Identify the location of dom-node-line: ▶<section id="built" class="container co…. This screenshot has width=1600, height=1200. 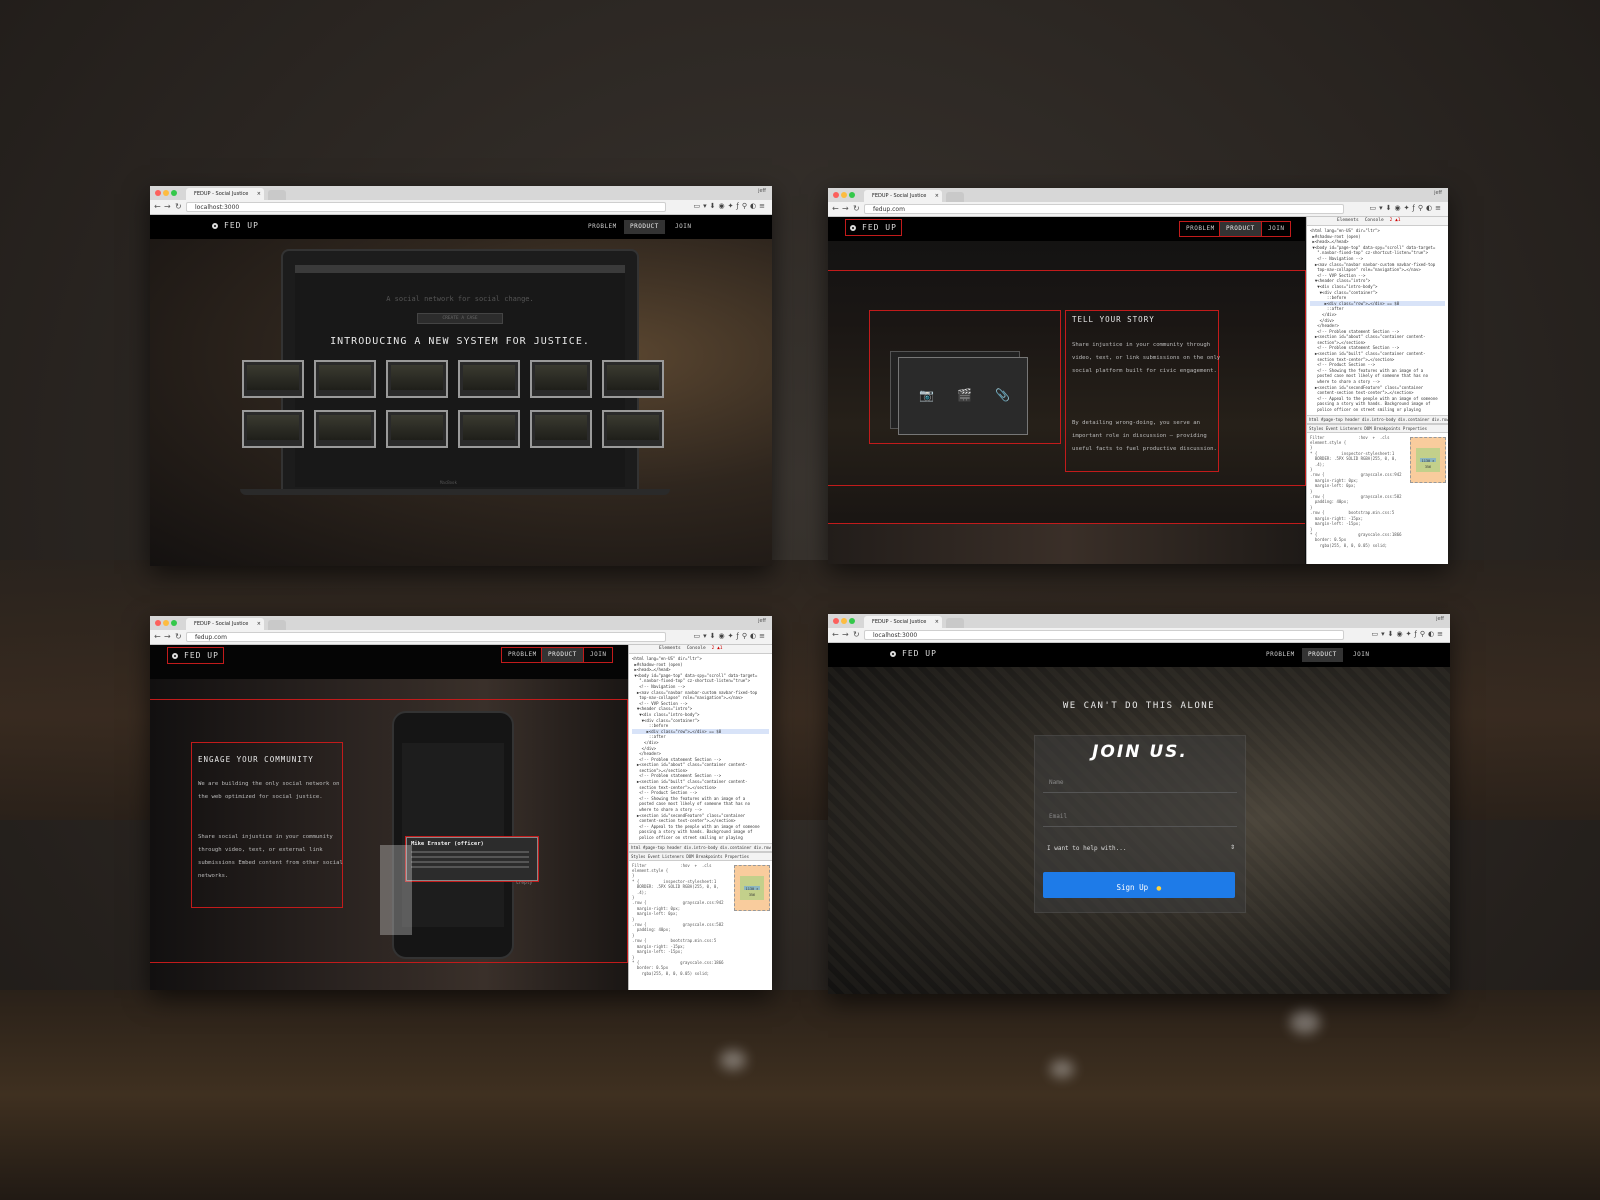
(1377, 354).